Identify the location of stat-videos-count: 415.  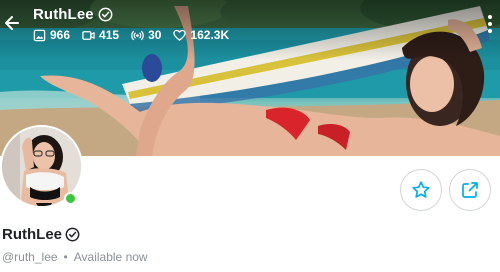
(109, 35).